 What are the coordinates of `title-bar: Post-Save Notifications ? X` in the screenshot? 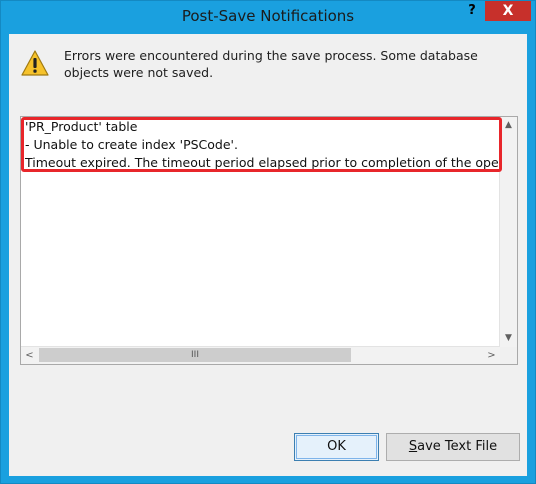 It's located at (268, 17).